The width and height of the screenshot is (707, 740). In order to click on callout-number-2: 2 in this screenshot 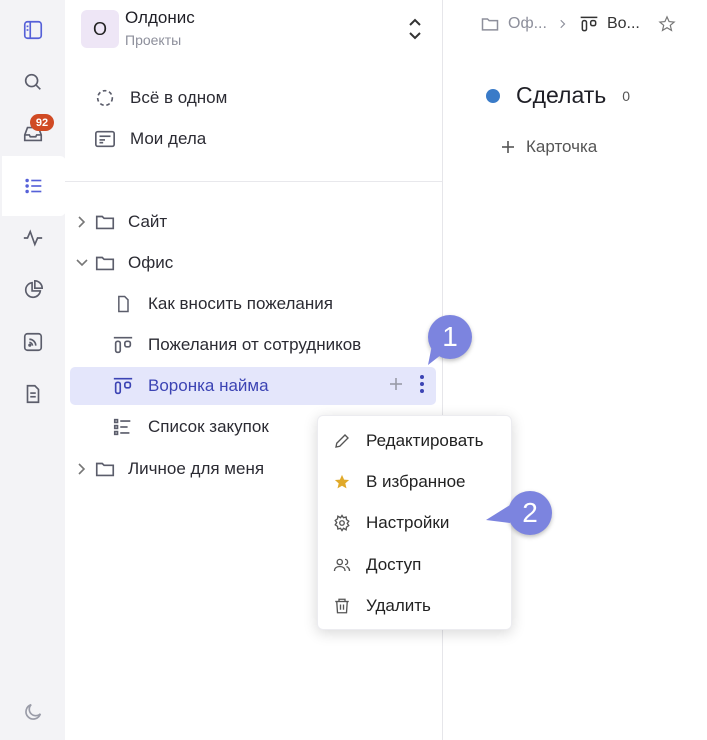, I will do `click(530, 512)`.